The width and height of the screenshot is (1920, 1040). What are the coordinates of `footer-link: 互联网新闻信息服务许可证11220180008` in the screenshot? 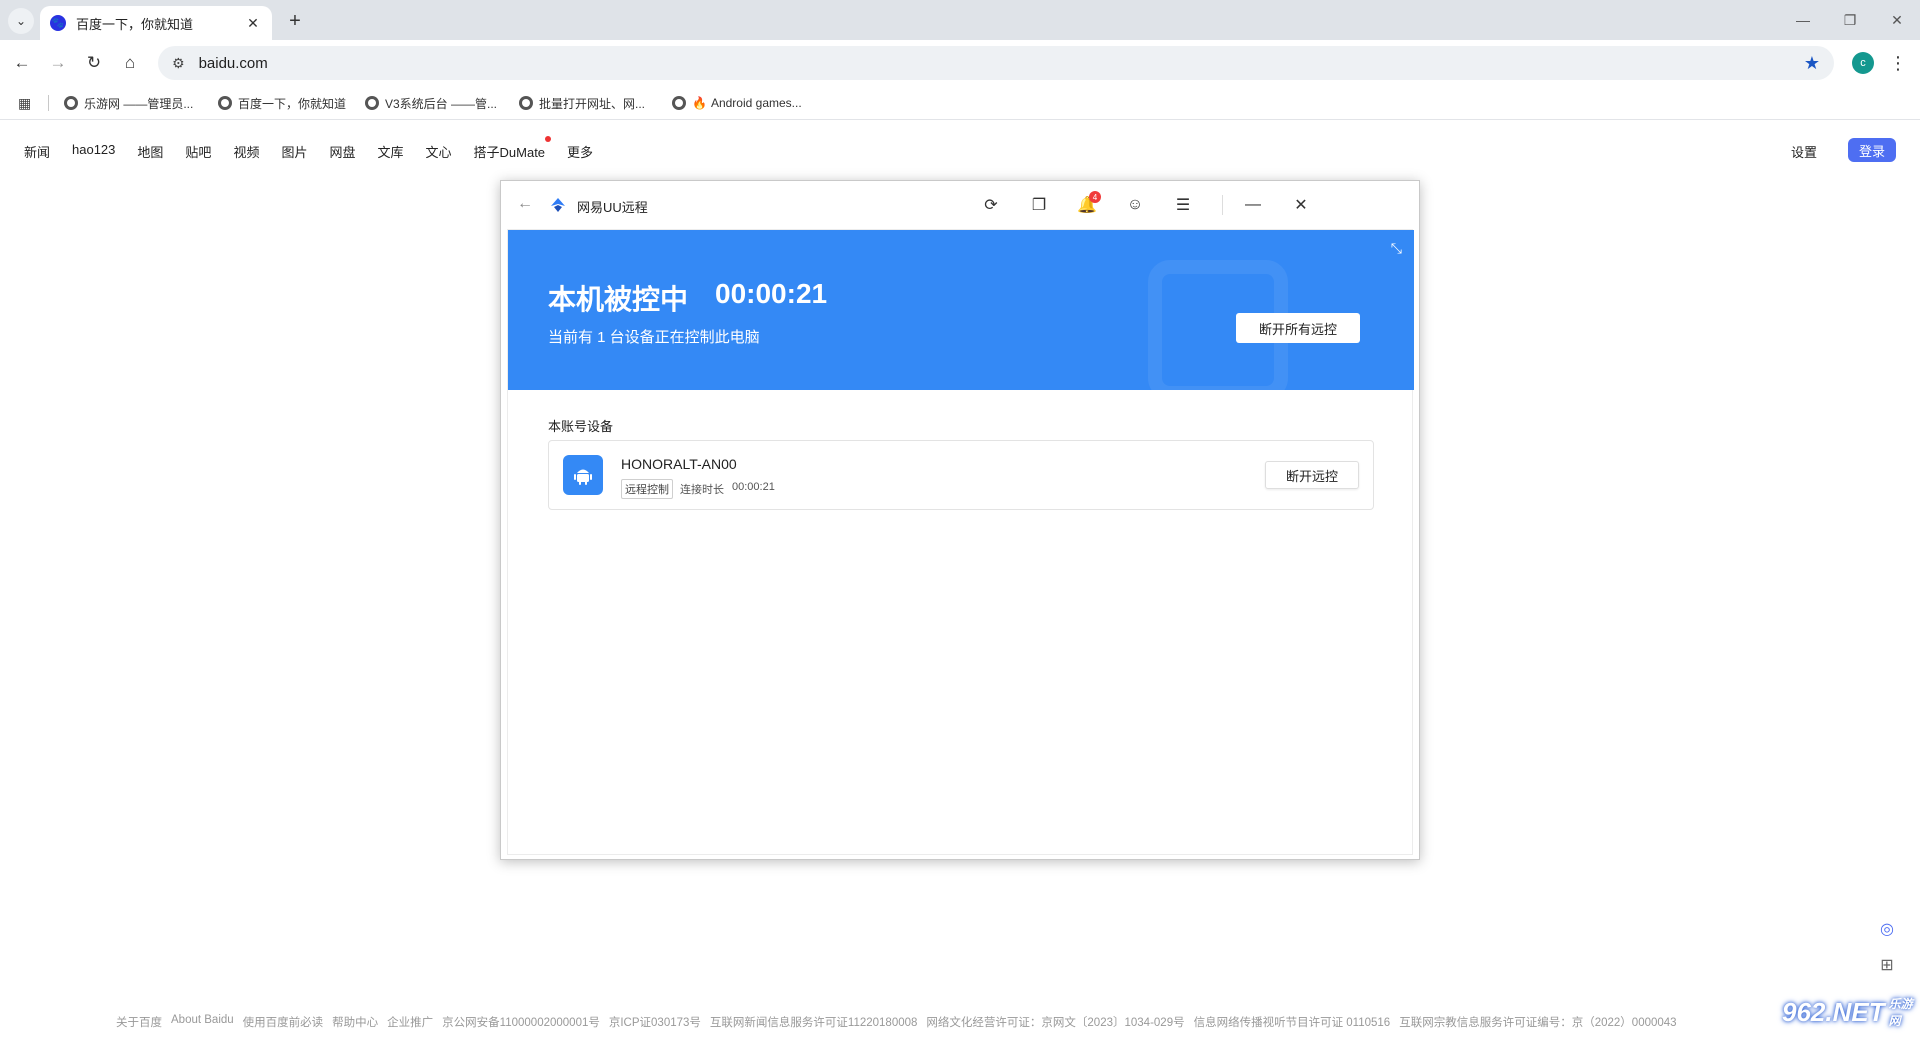 It's located at (814, 1022).